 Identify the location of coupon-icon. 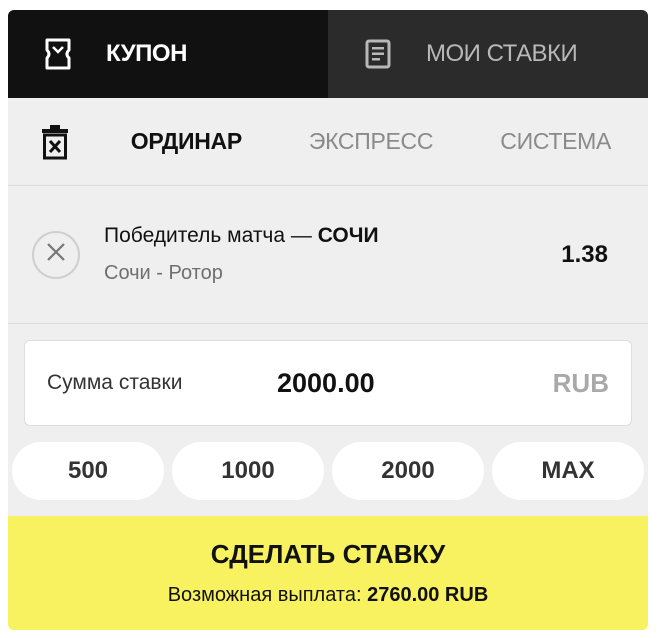
(58, 54).